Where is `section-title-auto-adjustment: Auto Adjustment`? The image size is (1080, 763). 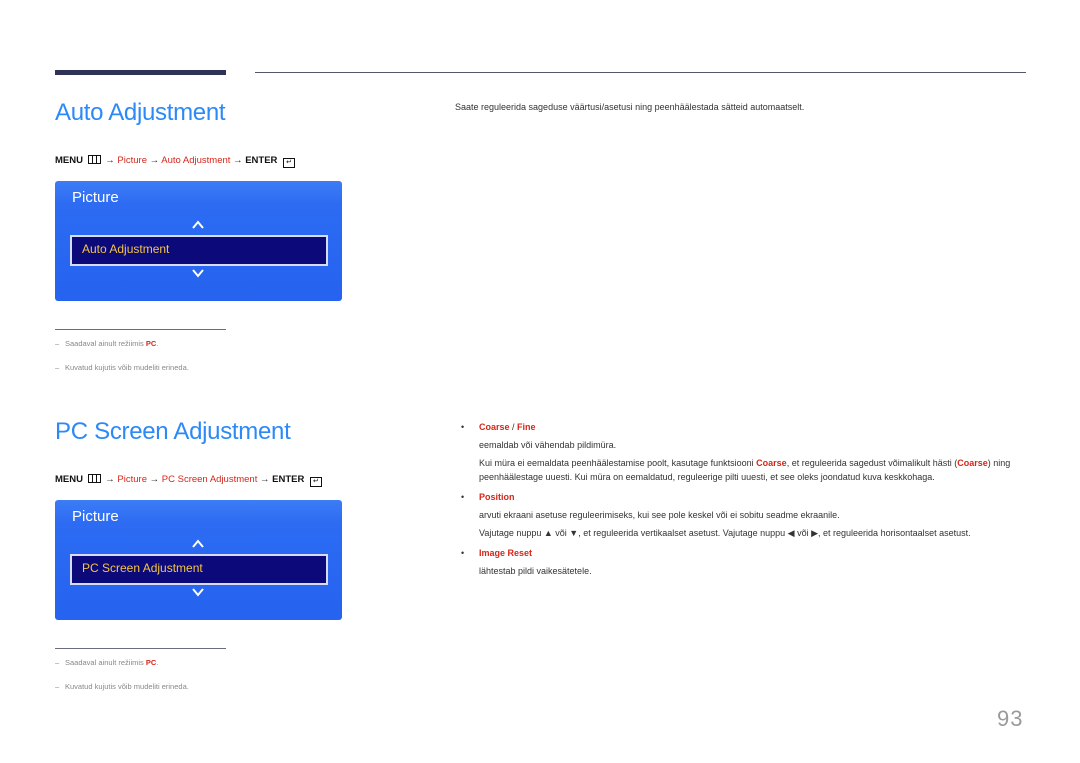 section-title-auto-adjustment: Auto Adjustment is located at coordinates (140, 112).